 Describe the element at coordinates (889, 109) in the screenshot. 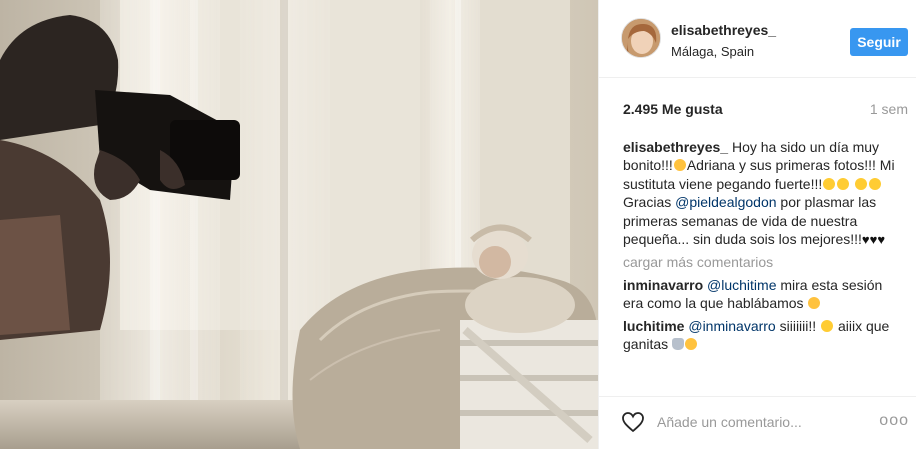

I see `post-time: 1 sem` at that location.